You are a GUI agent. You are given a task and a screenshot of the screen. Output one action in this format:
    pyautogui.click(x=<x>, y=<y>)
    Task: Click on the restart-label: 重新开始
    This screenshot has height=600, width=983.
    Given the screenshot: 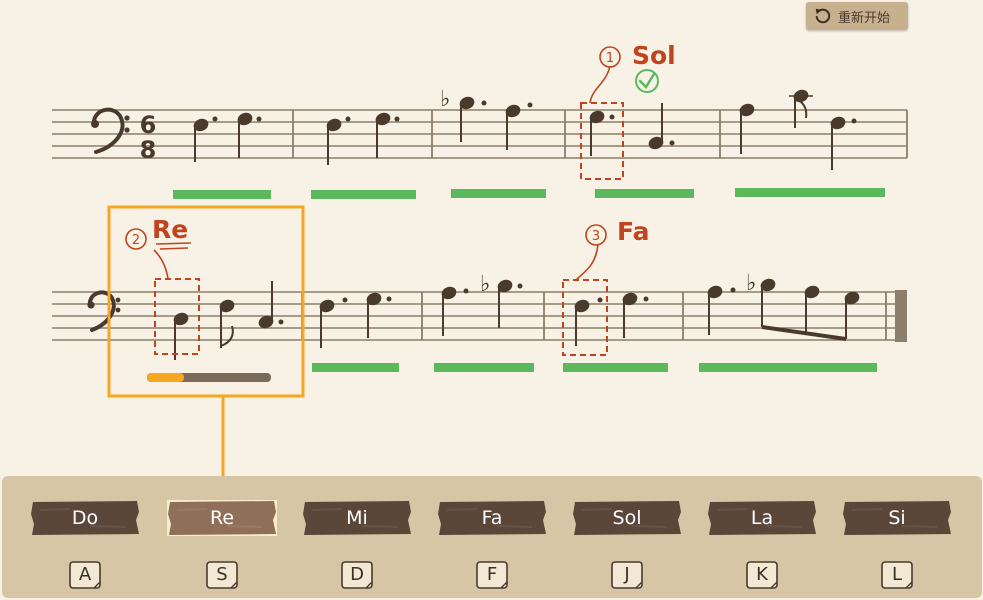 What is the action you would take?
    pyautogui.click(x=864, y=18)
    